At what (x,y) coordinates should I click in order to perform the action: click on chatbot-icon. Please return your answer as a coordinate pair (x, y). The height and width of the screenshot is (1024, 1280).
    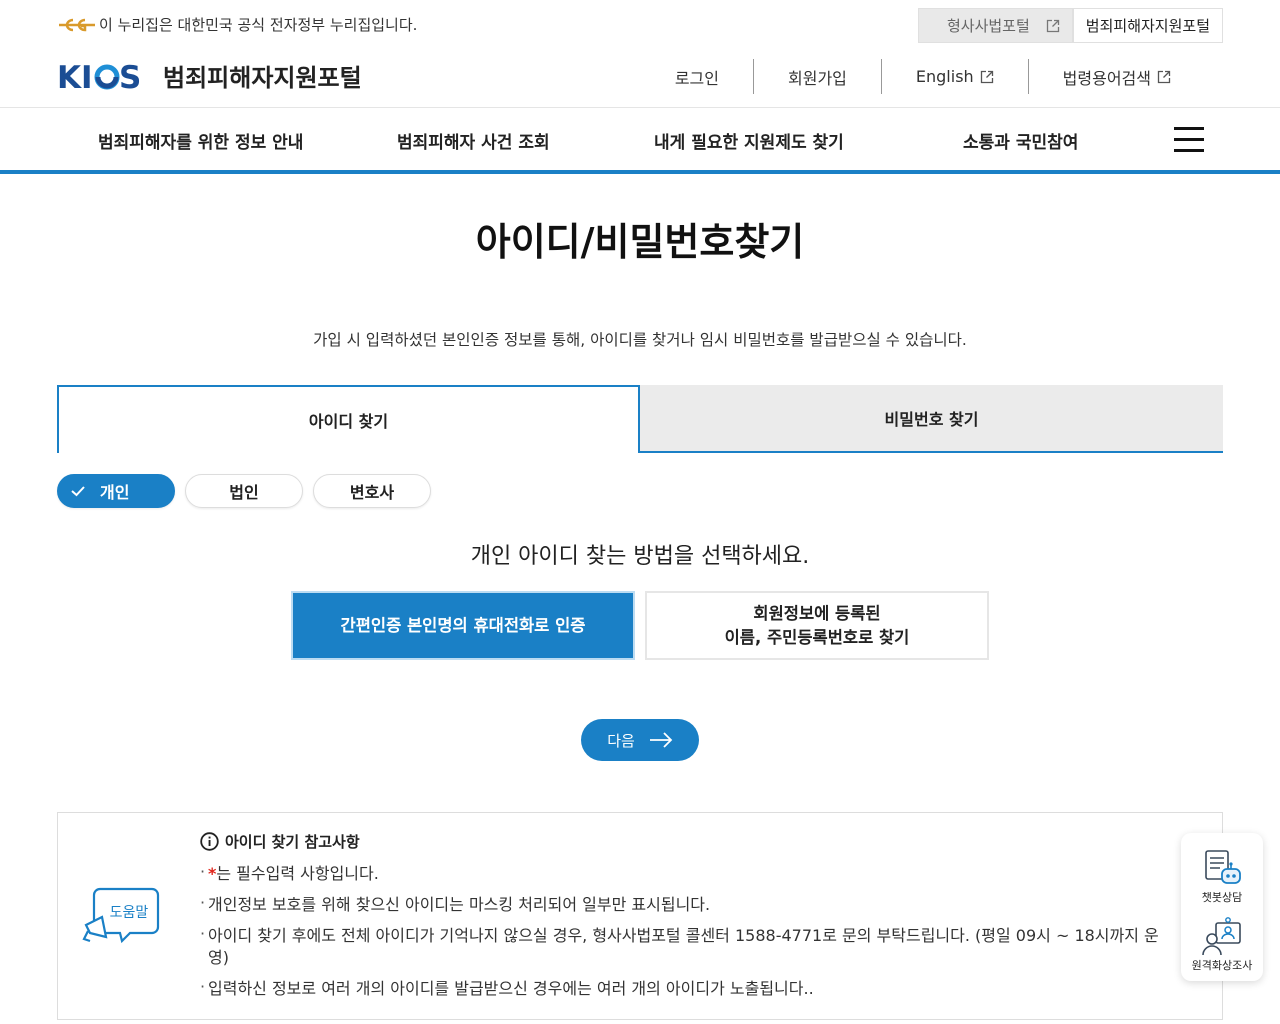
    Looking at the image, I should click on (1223, 867).